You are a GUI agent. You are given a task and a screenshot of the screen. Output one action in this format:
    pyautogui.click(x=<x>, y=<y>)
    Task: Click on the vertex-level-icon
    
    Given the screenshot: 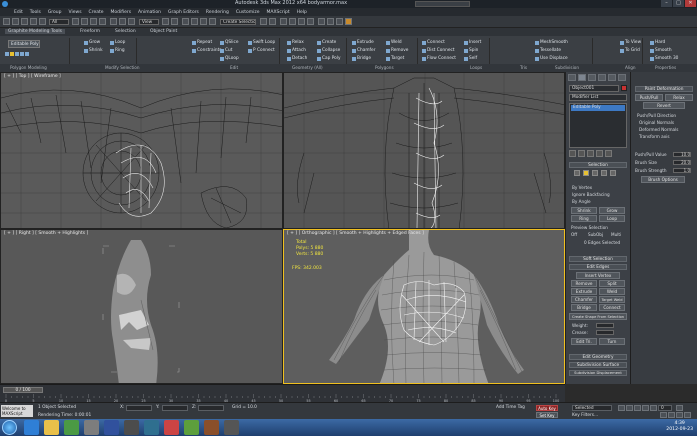 What is the action you would take?
    pyautogui.click(x=577, y=173)
    